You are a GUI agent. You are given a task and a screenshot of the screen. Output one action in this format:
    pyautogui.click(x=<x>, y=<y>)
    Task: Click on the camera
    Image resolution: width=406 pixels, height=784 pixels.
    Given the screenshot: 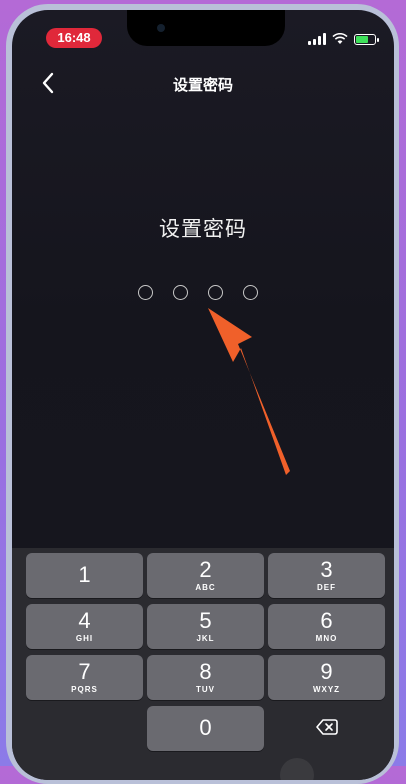 What is the action you would take?
    pyautogui.click(x=161, y=28)
    